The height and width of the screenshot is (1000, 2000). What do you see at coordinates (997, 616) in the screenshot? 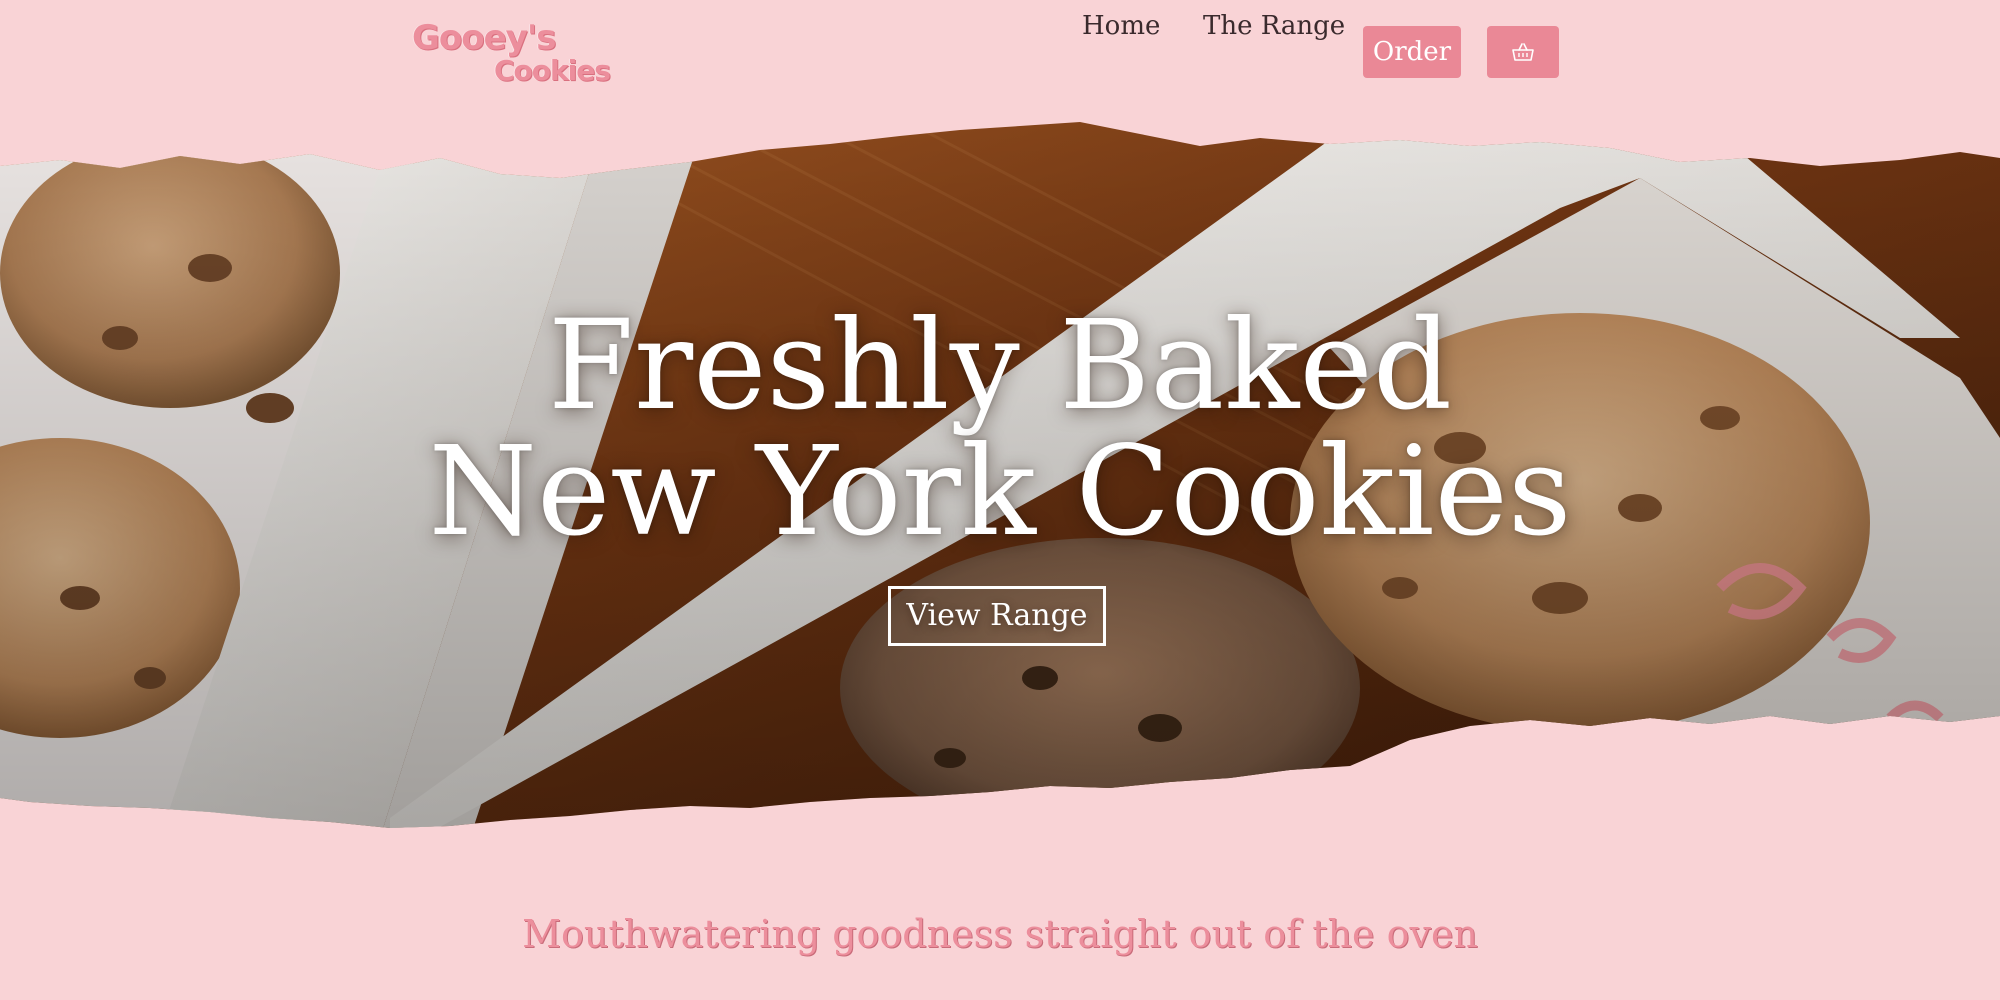
I see `view-range-button: View Range` at bounding box center [997, 616].